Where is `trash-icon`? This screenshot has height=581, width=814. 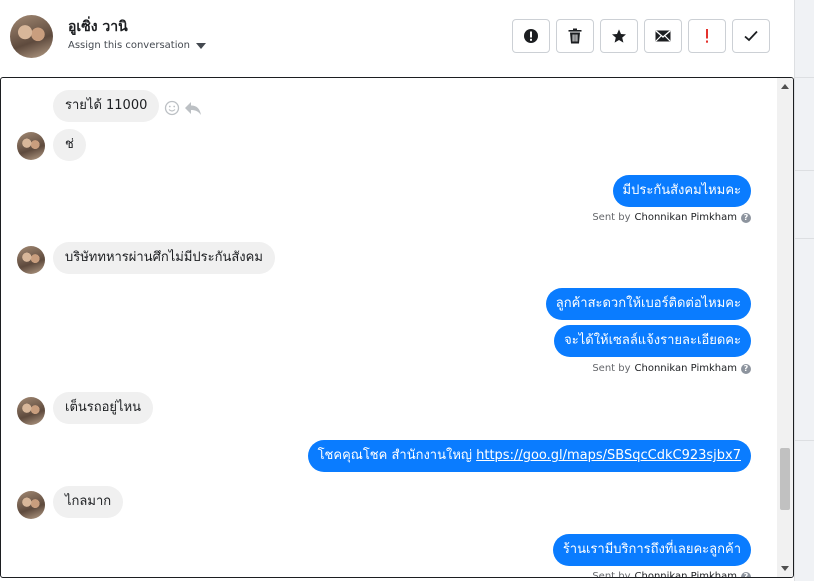 trash-icon is located at coordinates (575, 36).